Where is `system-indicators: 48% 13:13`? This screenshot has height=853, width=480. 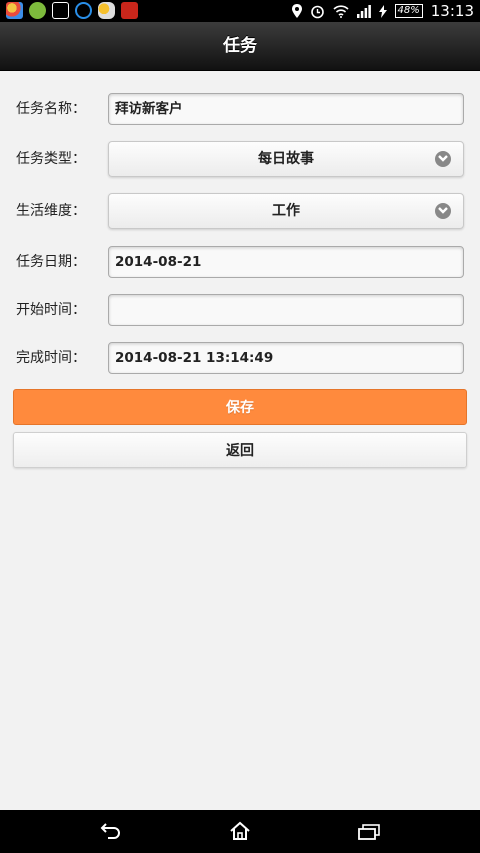 system-indicators: 48% 13:13 is located at coordinates (382, 11).